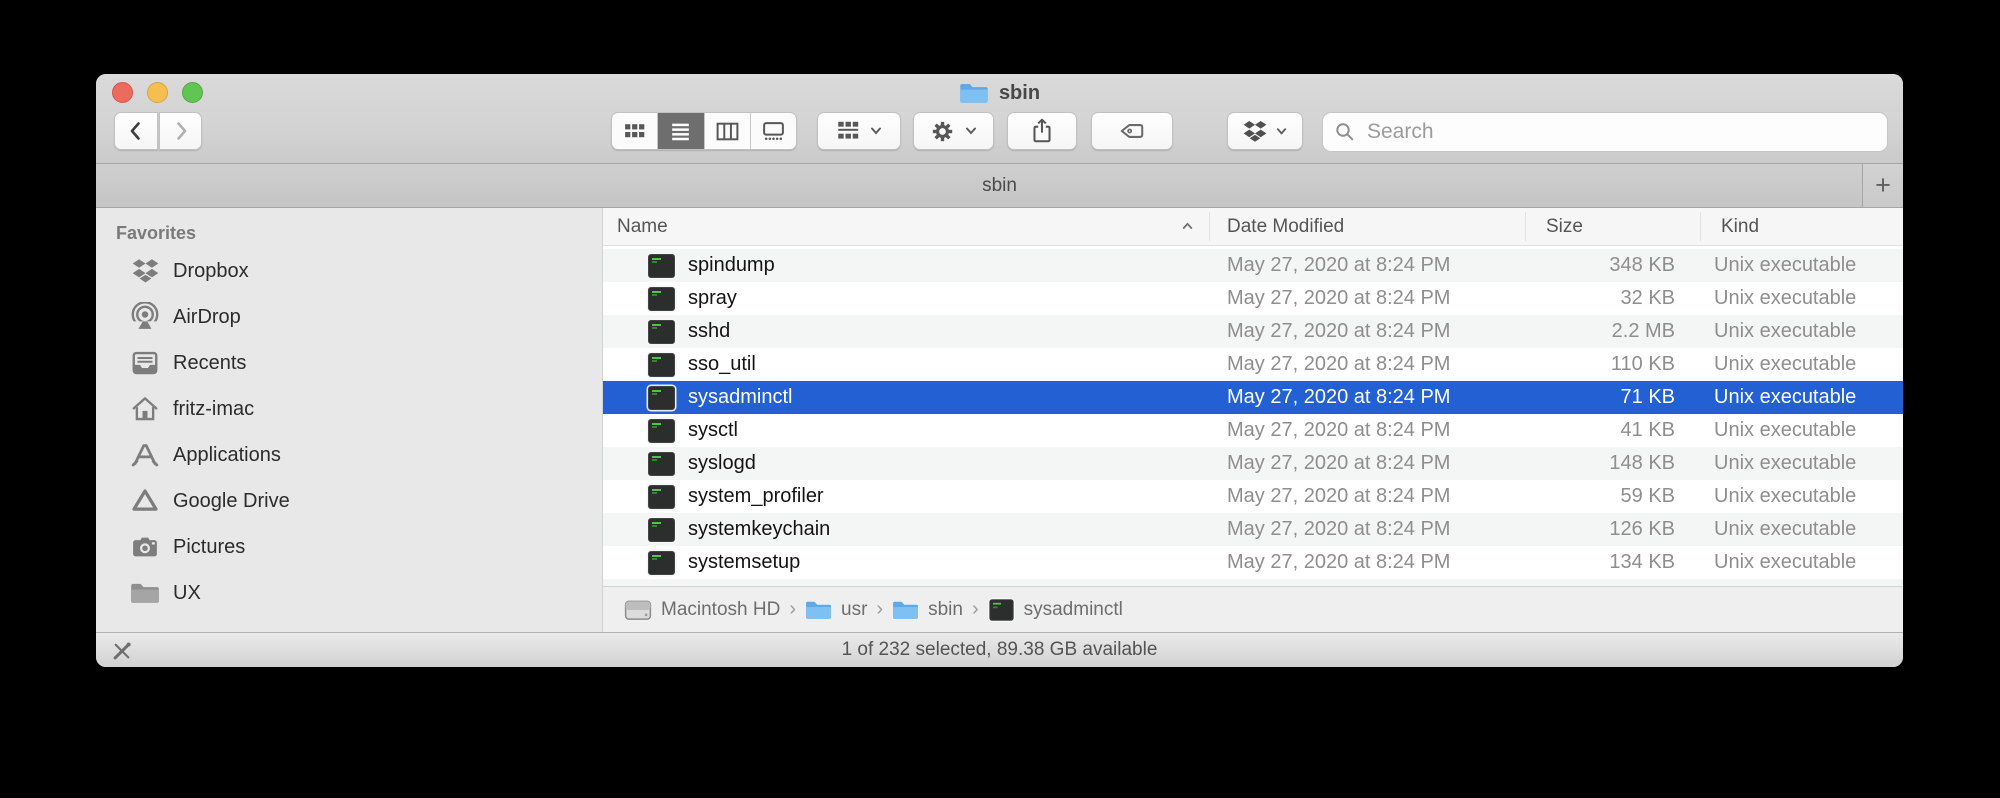 The height and width of the screenshot is (798, 2000). I want to click on back-button, so click(136, 131).